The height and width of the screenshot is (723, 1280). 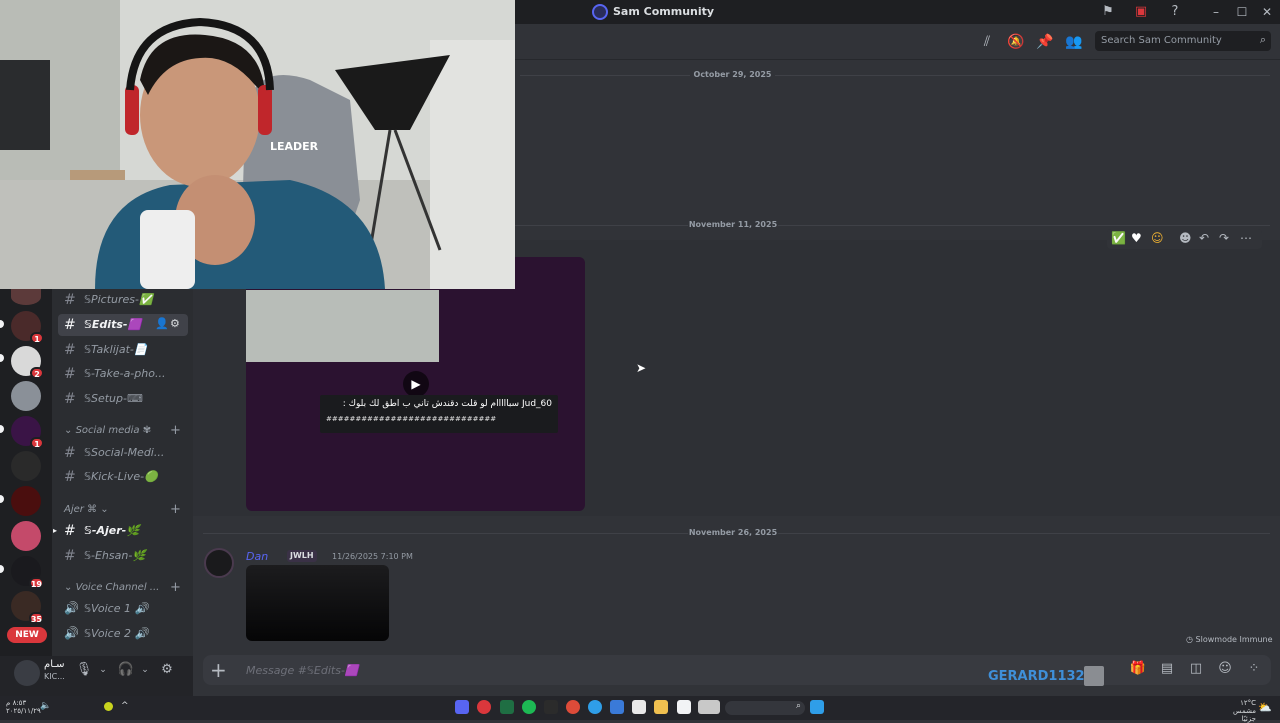 What do you see at coordinates (123, 531) in the screenshot?
I see `channel-ajer: # 𝕊-Ajer-🌿` at bounding box center [123, 531].